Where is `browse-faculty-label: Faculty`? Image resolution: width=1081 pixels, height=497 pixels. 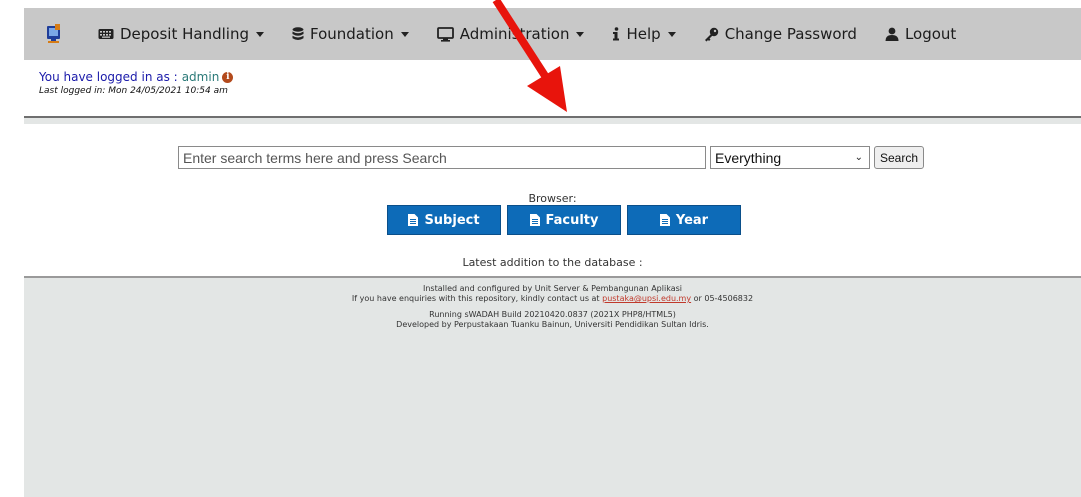
browse-faculty-label: Faculty is located at coordinates (572, 220).